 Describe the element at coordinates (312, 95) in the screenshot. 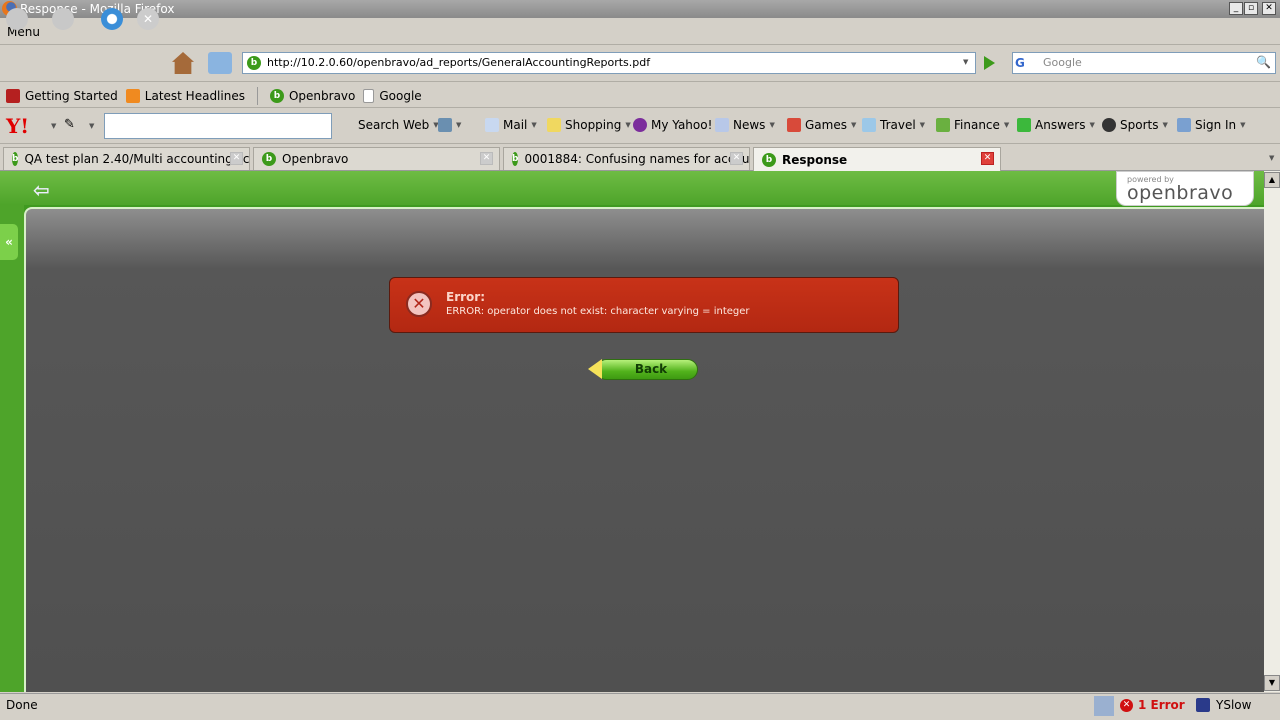

I see `bookmark-openbravo: b Openbravo` at that location.